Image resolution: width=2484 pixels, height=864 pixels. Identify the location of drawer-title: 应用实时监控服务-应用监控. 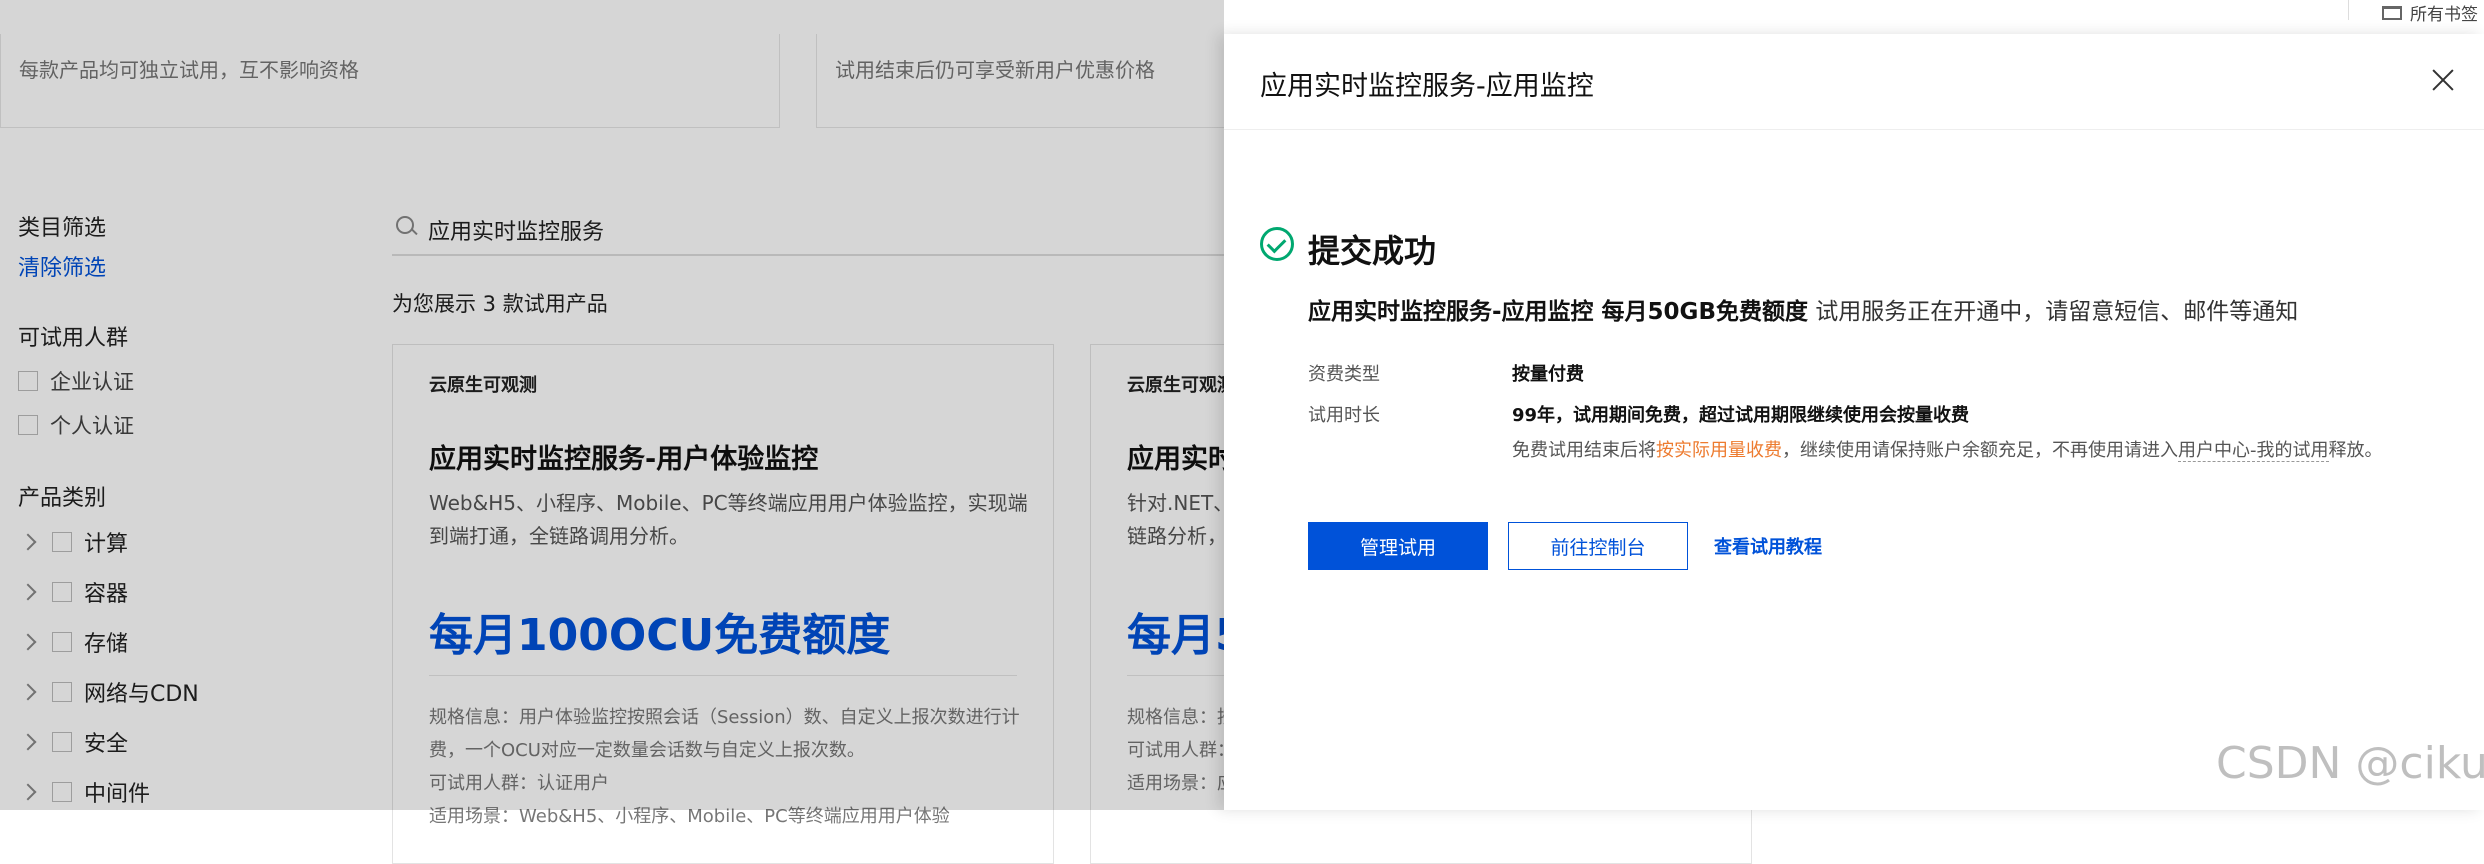
(1427, 86).